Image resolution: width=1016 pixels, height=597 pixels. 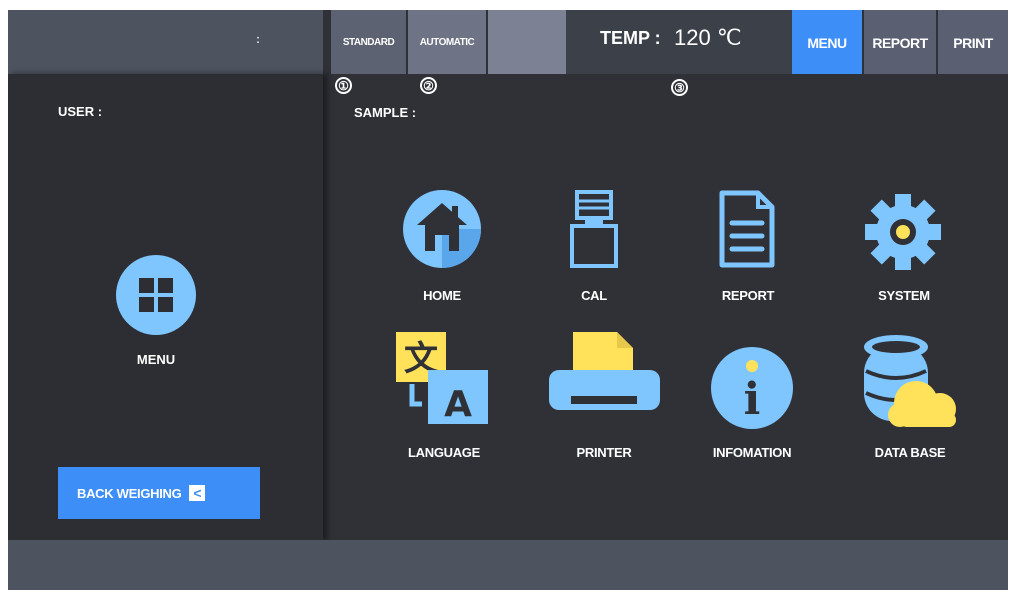 What do you see at coordinates (910, 452) in the screenshot?
I see `database-label: DATA BASE` at bounding box center [910, 452].